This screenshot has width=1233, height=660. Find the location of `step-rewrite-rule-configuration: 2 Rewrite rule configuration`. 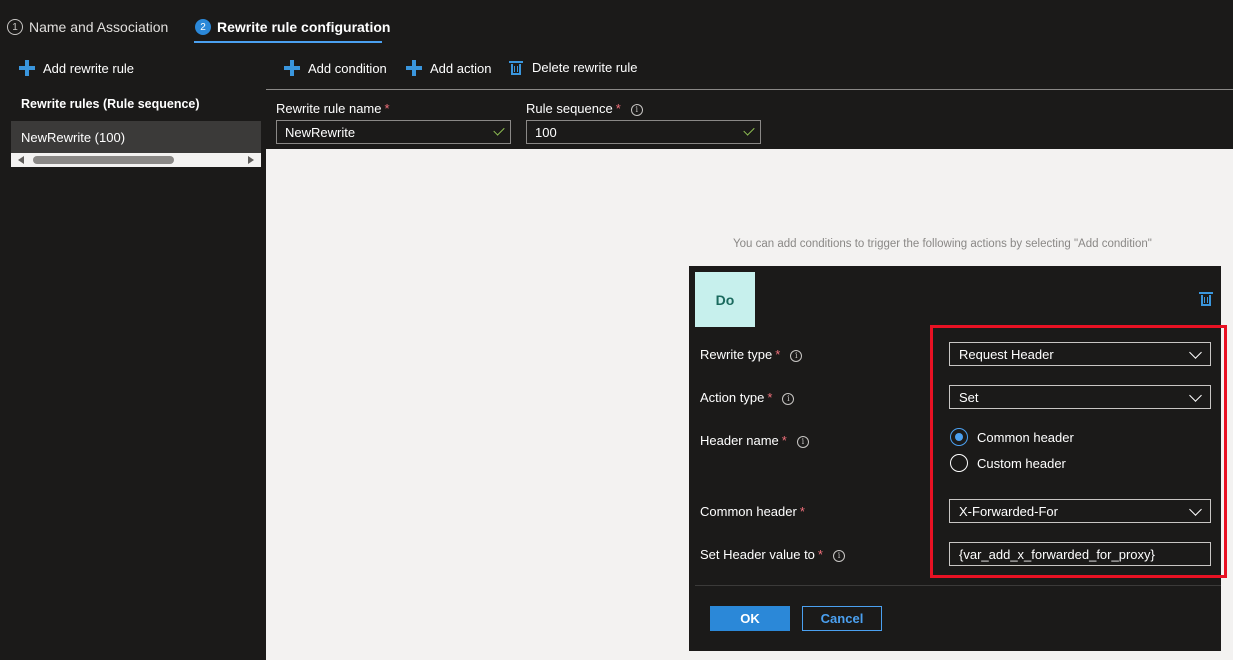

step-rewrite-rule-configuration: 2 Rewrite rule configuration is located at coordinates (292, 27).